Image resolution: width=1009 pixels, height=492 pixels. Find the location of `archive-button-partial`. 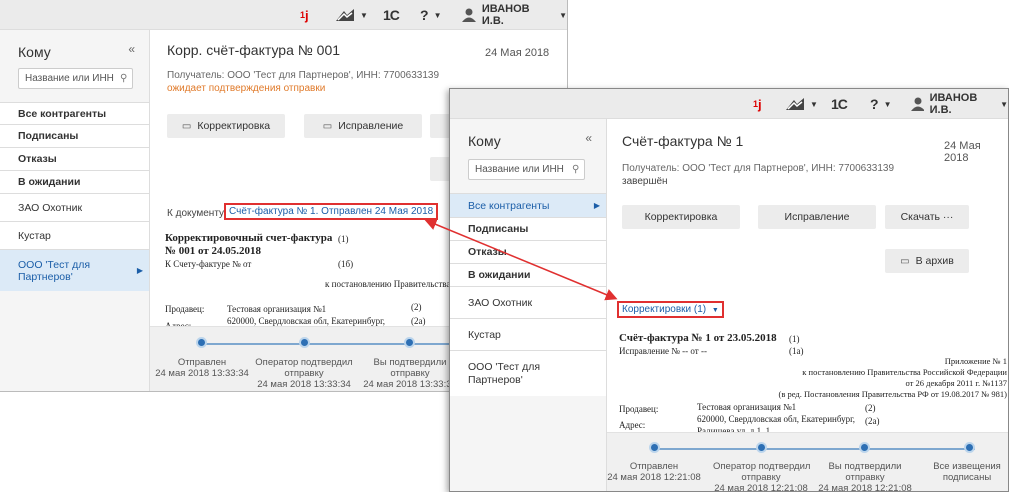

archive-button-partial is located at coordinates (440, 169).